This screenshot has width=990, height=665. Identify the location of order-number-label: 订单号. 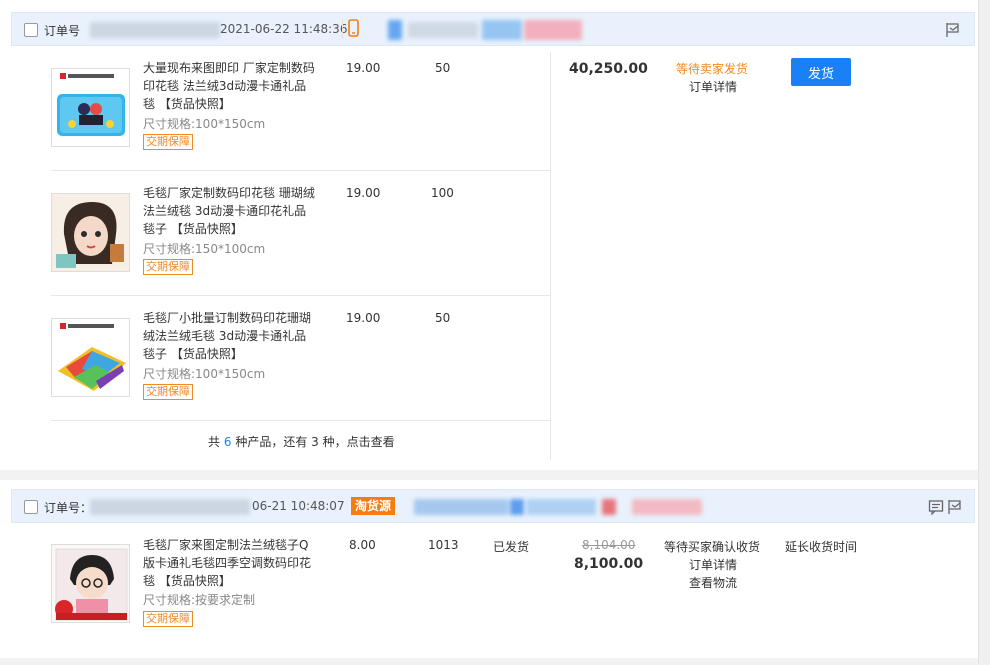
(62, 31).